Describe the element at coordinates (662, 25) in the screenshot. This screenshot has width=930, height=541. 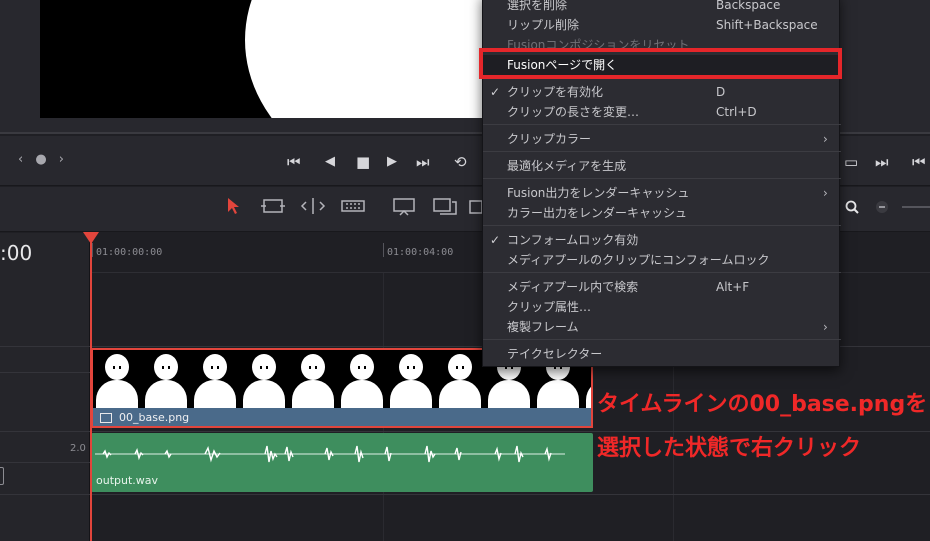
I see `menu-item-ripple-delete: リップル削除 Shift+Backspace` at that location.